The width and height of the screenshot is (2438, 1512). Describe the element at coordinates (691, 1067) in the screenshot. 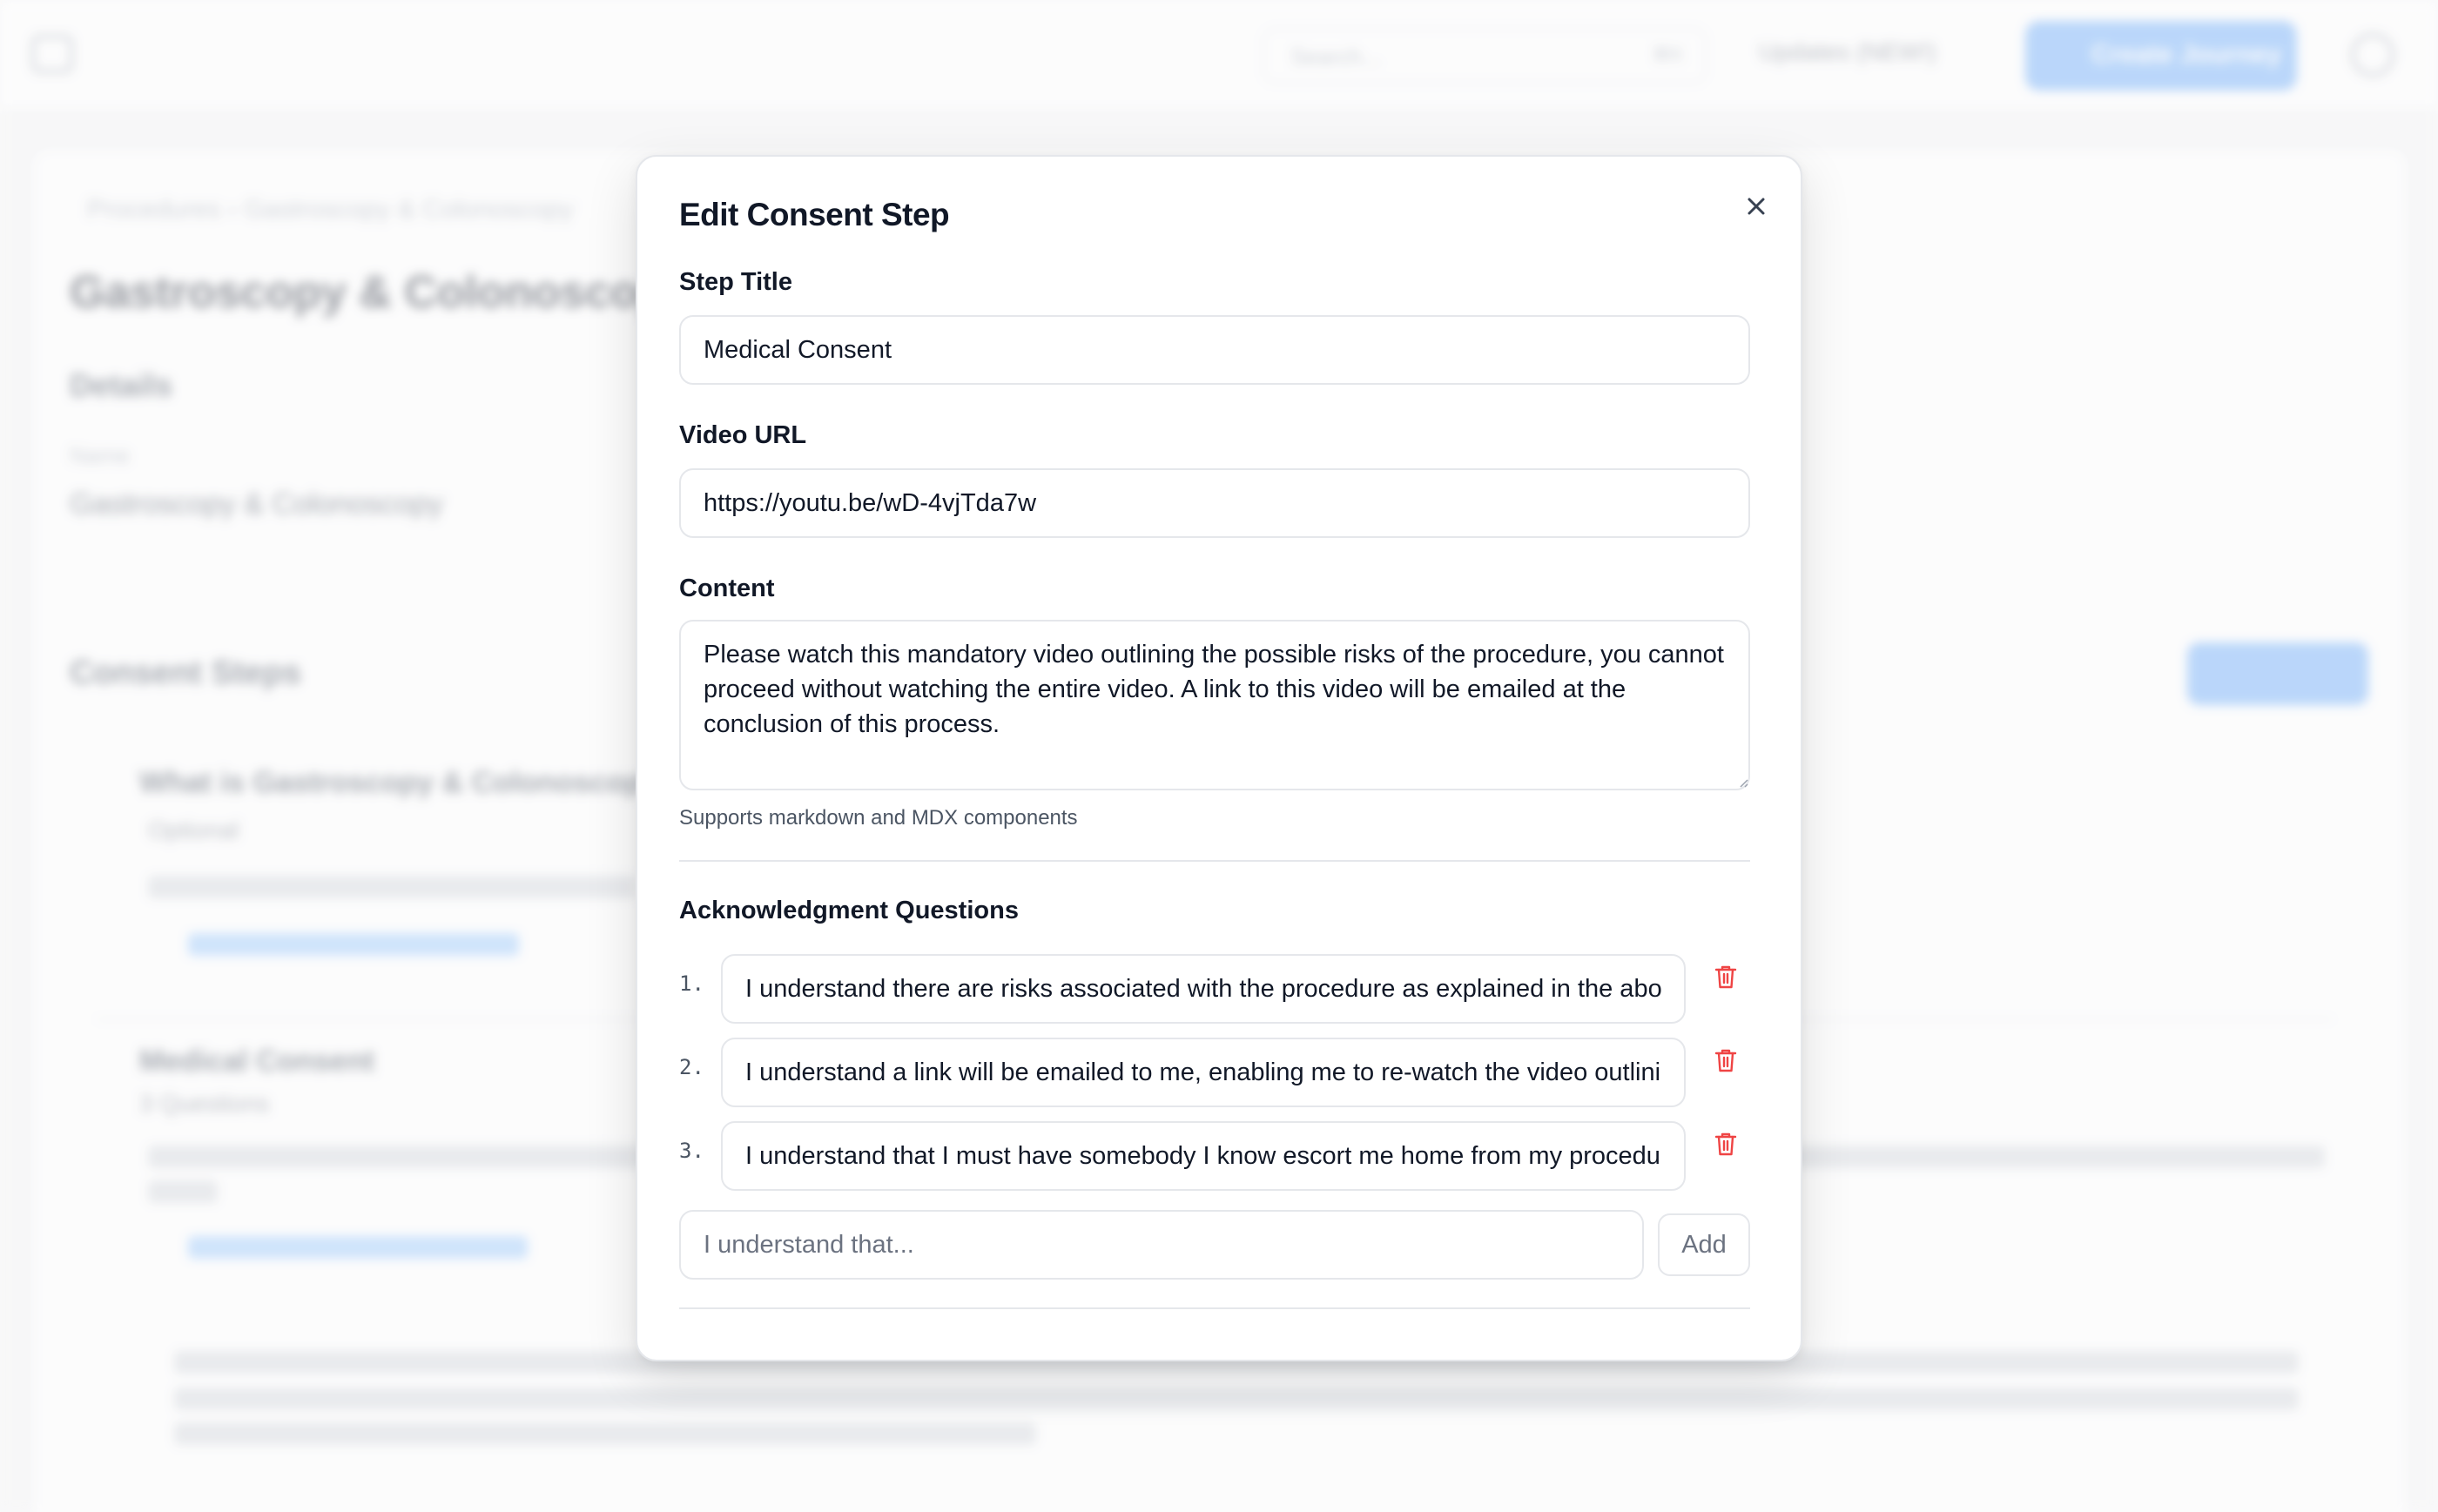

I see `question-2-number: 2.` at that location.